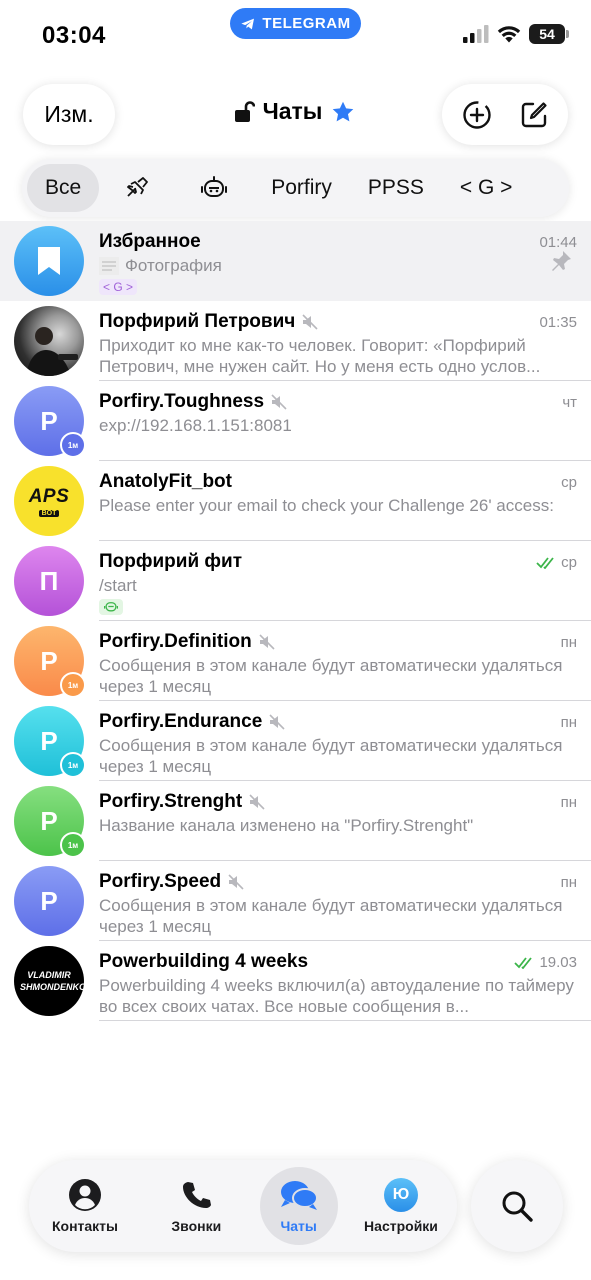 This screenshot has height=1280, width=591. I want to click on folder-tag, so click(111, 607).